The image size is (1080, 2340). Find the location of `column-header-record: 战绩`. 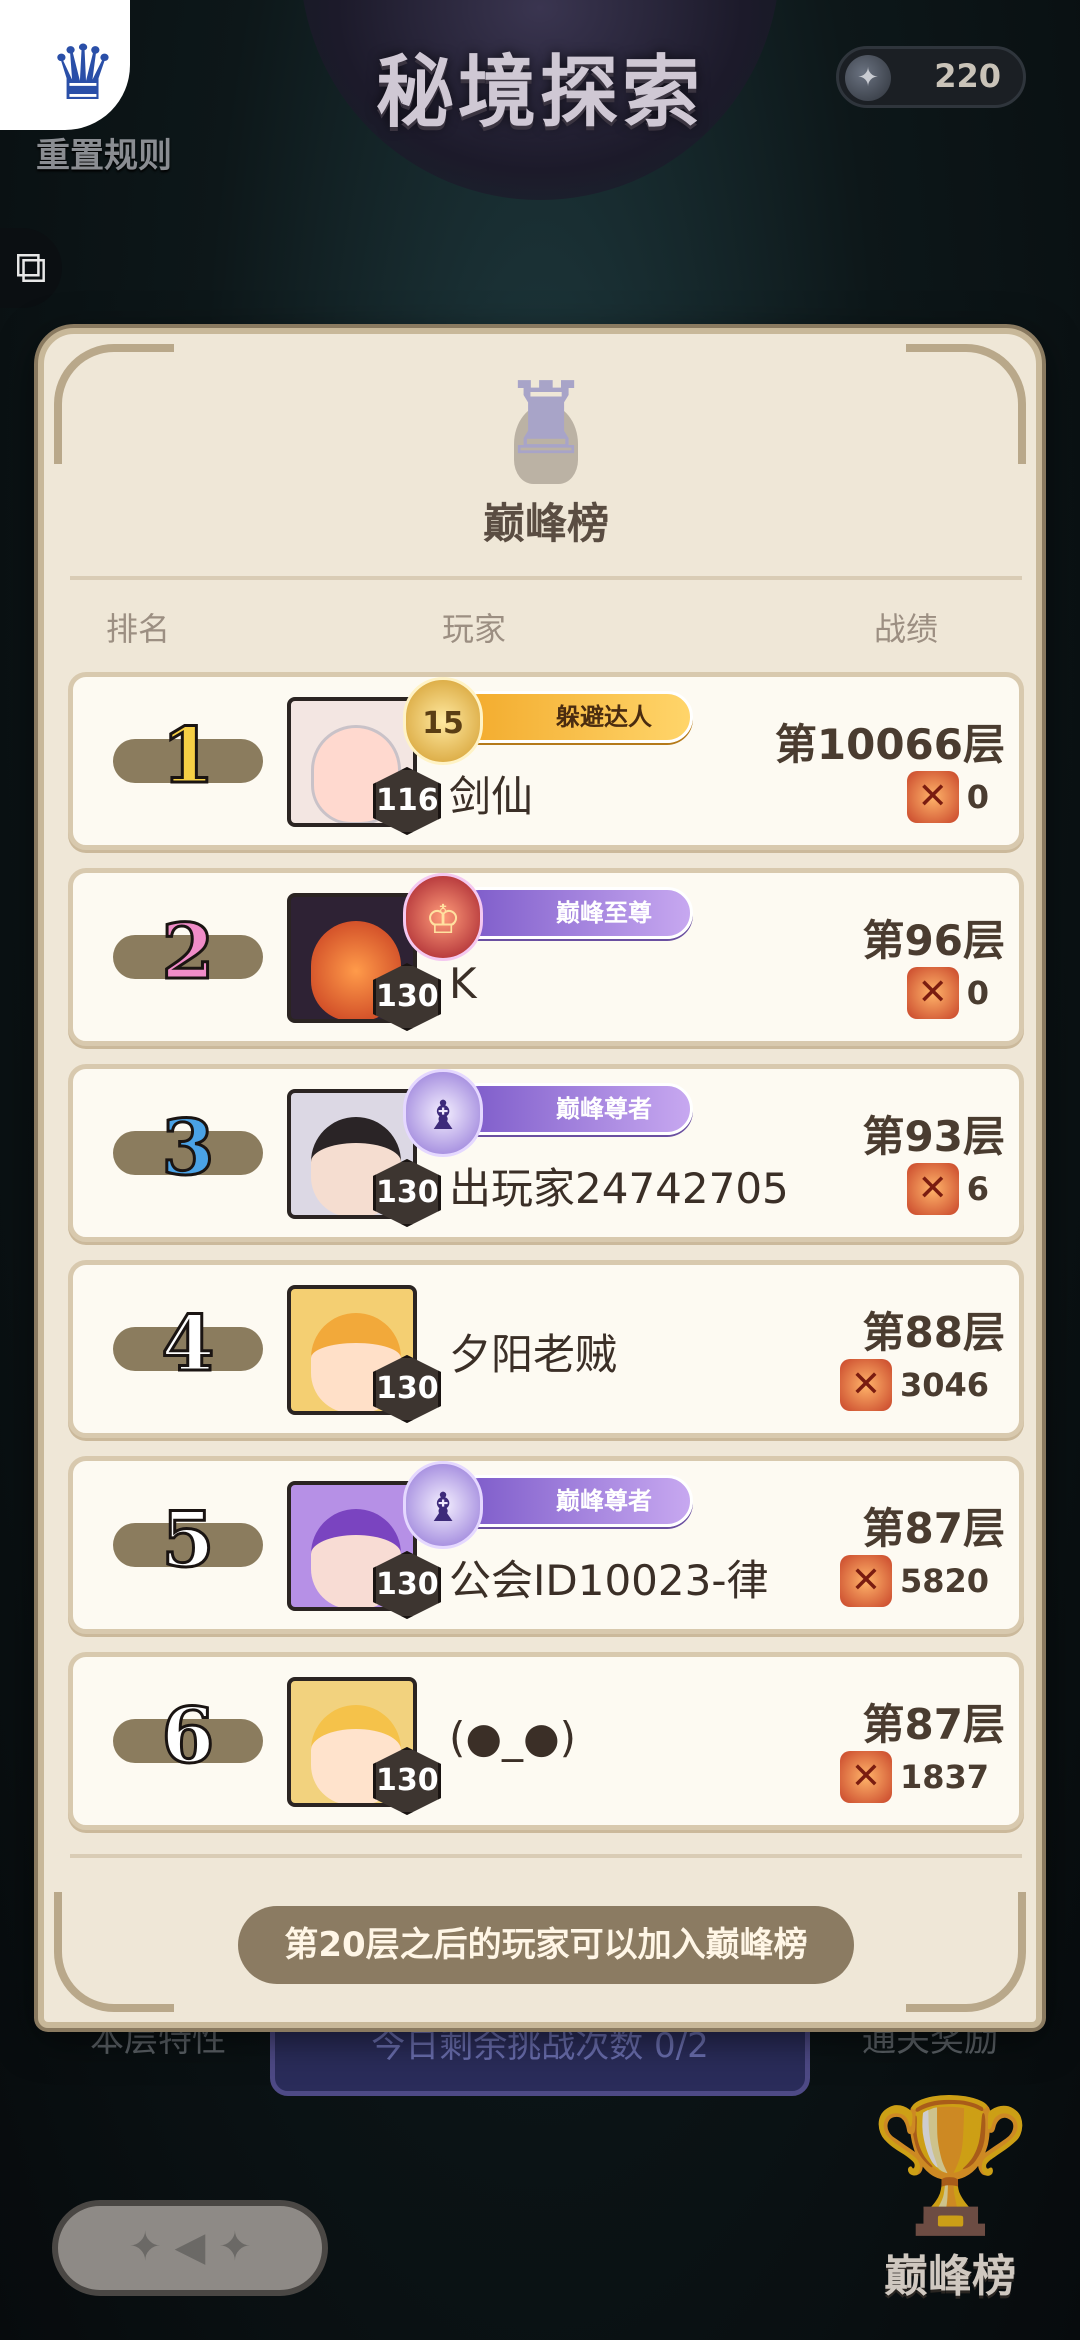

column-header-record: 战绩 is located at coordinates (906, 629).